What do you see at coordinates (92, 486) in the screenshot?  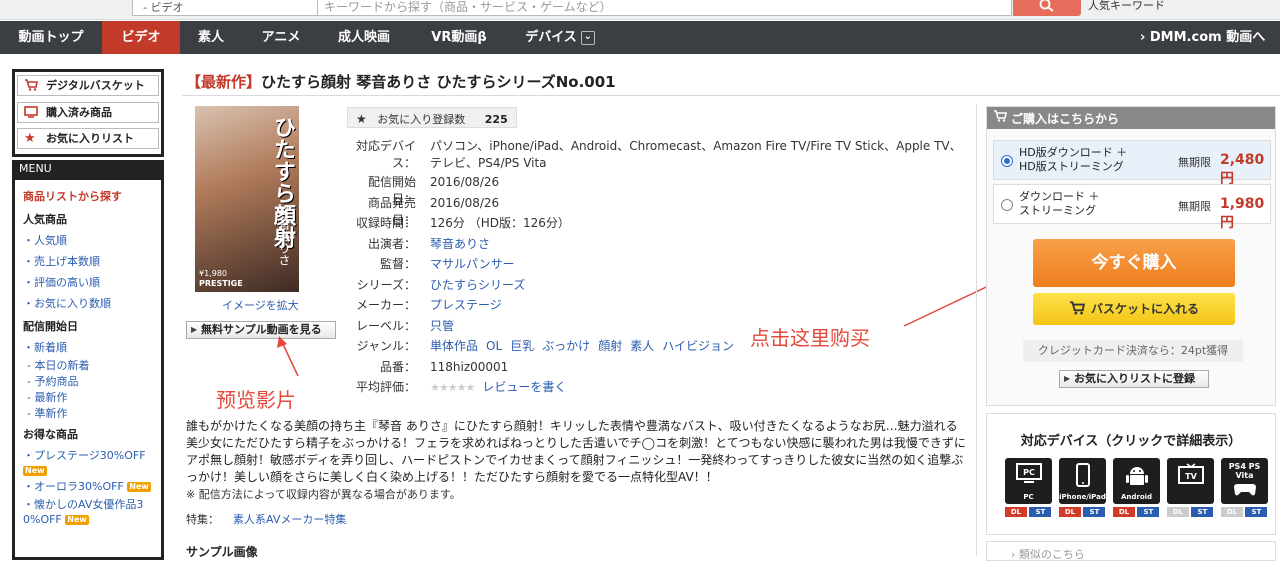 I see `menu-item-aurora-sale: ・オーロラ30%OFF New` at bounding box center [92, 486].